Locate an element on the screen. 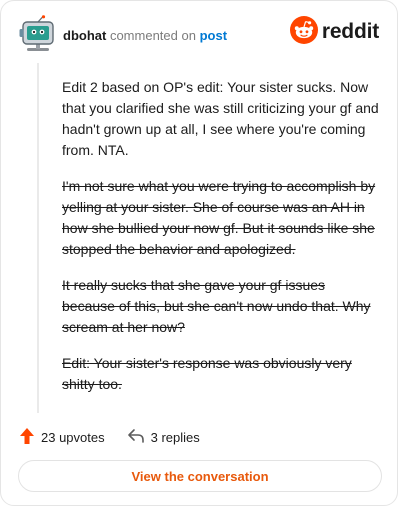  post-link: post is located at coordinates (213, 35).